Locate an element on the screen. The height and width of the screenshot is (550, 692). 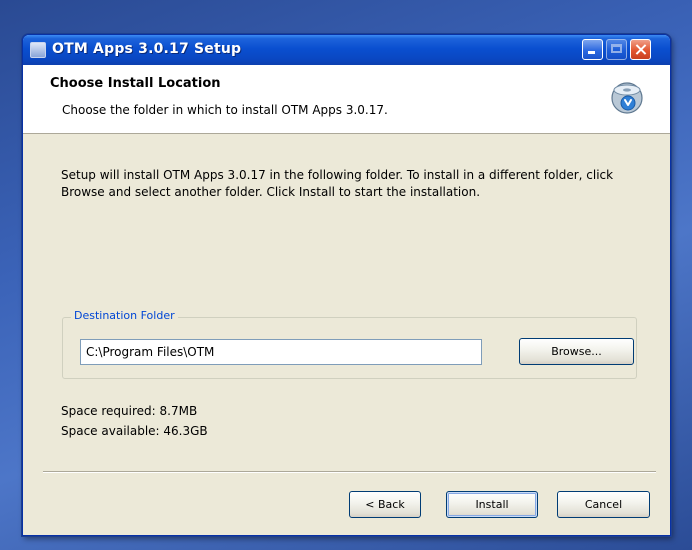
install-disk-icon is located at coordinates (627, 98).